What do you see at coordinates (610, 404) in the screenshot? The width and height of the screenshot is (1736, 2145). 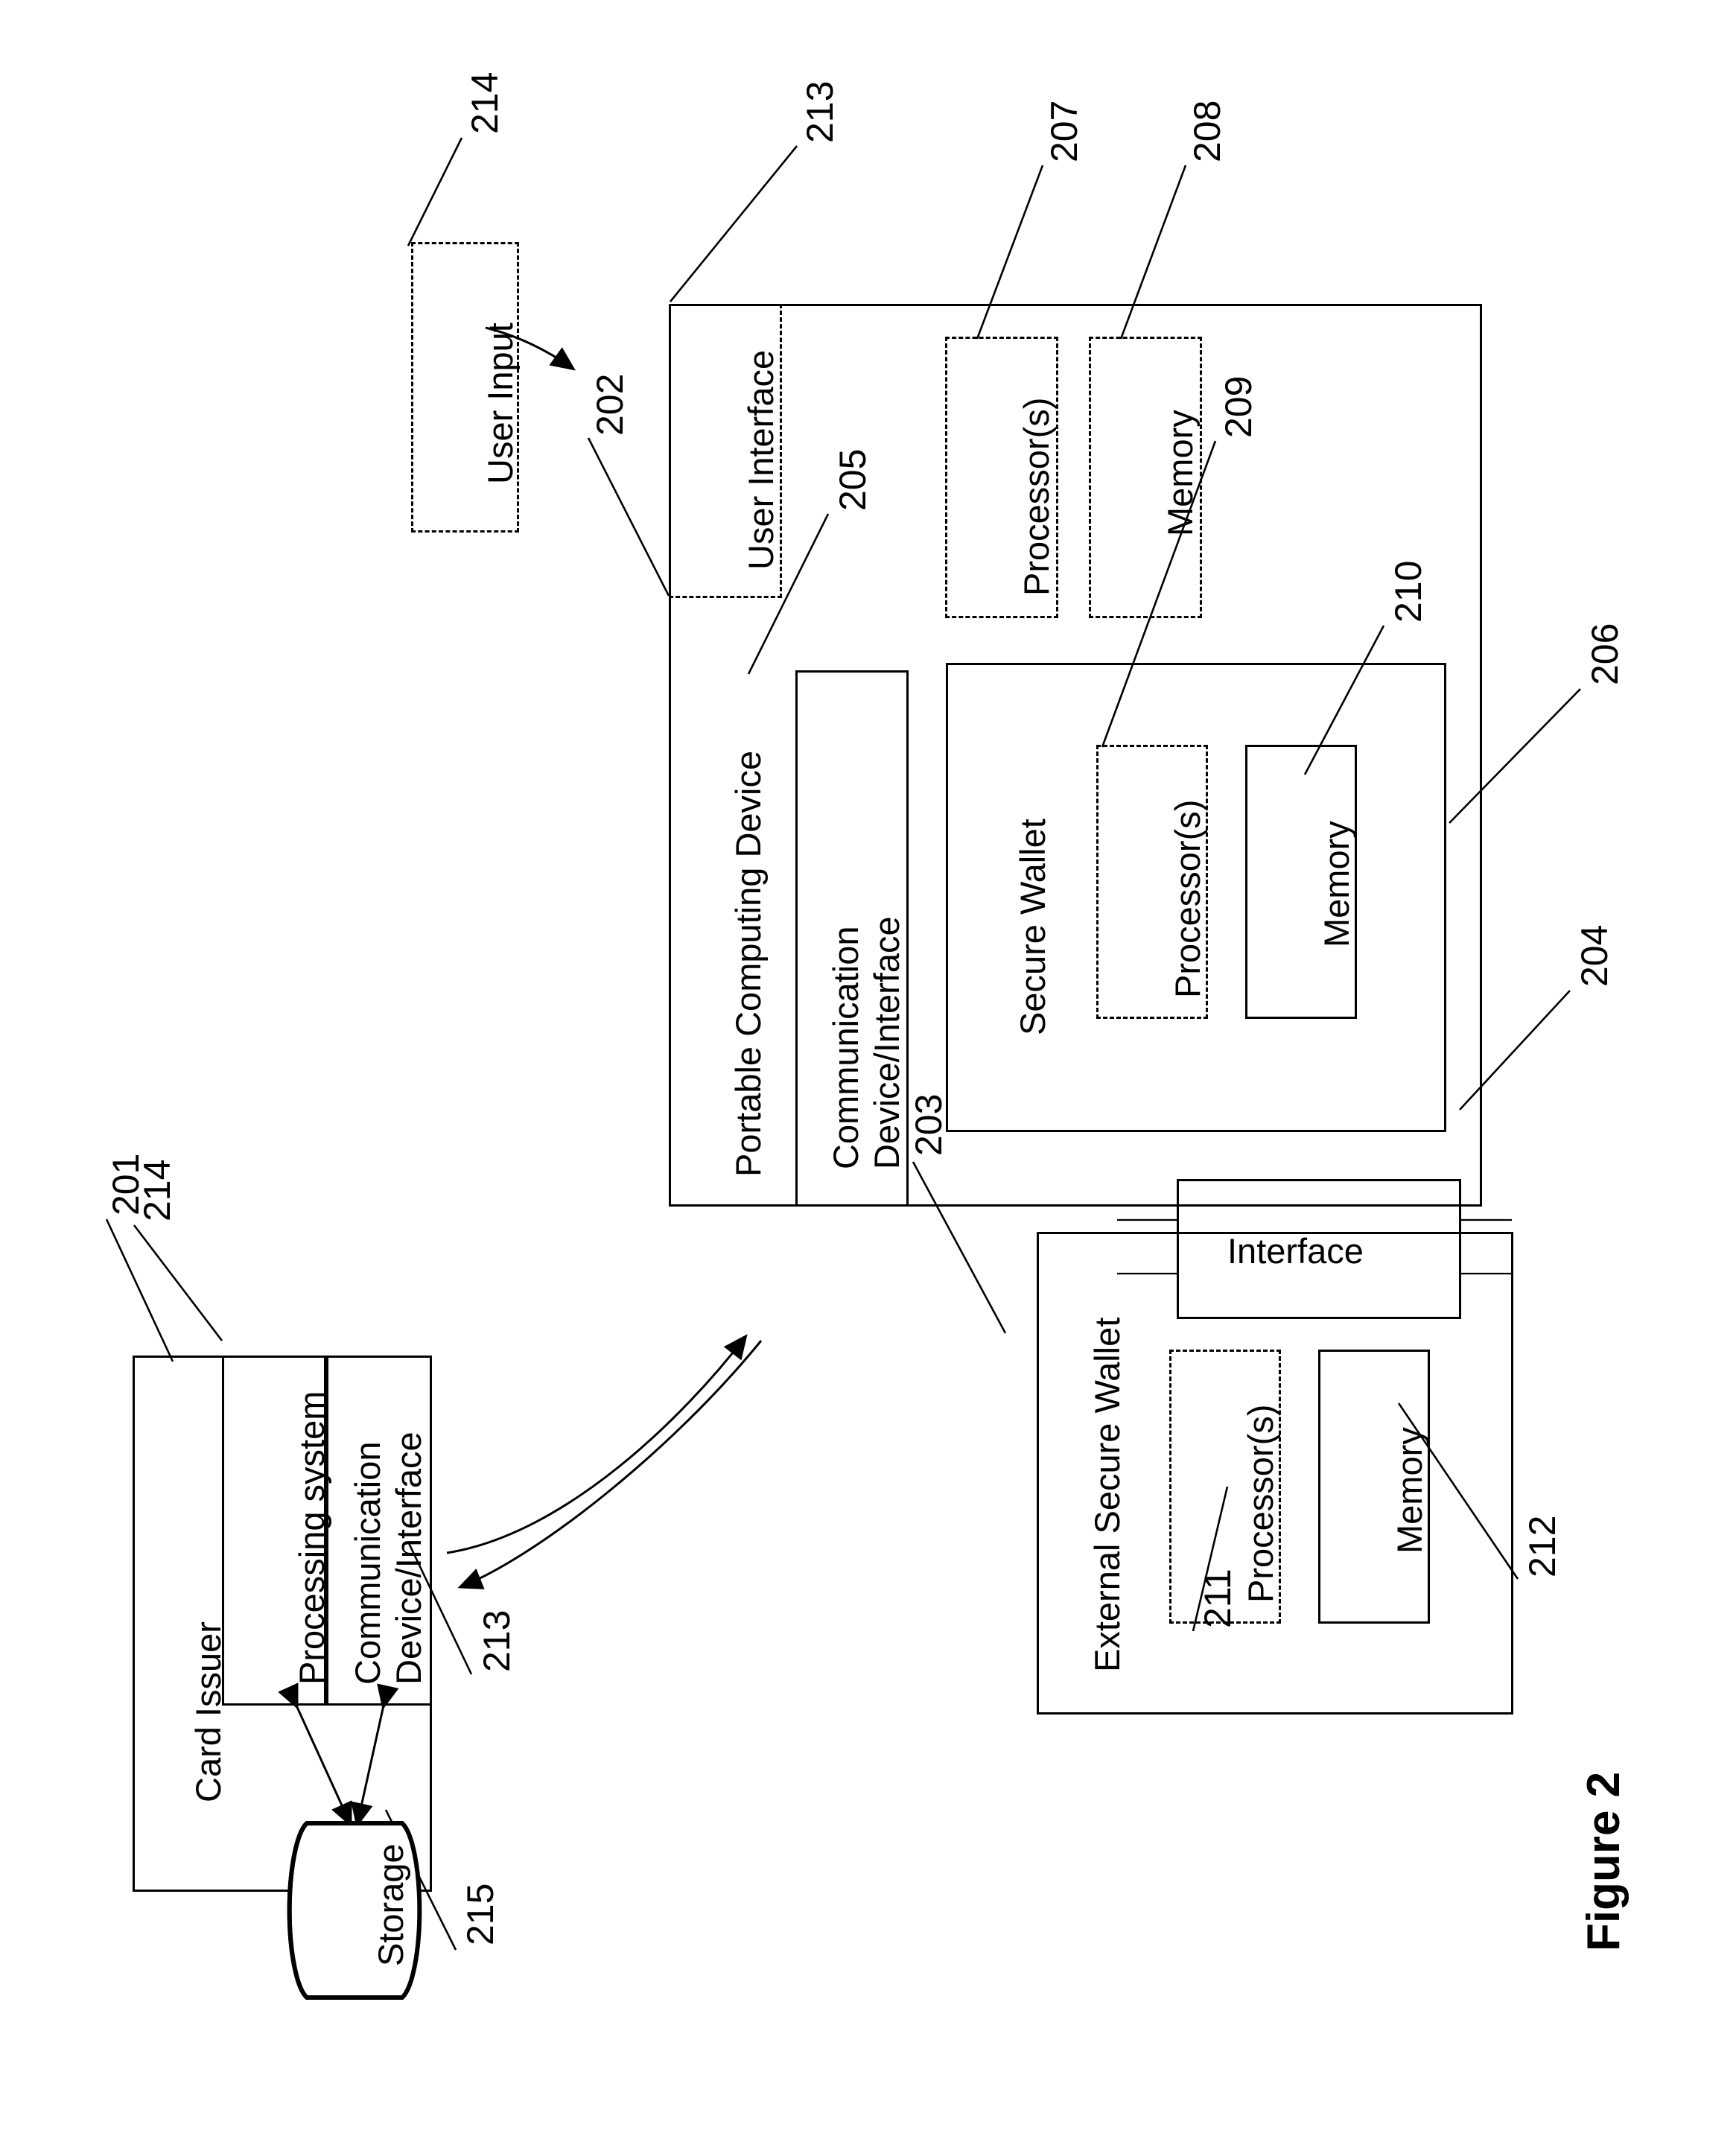 I see `ref-202-portable-computing-device: 202` at bounding box center [610, 404].